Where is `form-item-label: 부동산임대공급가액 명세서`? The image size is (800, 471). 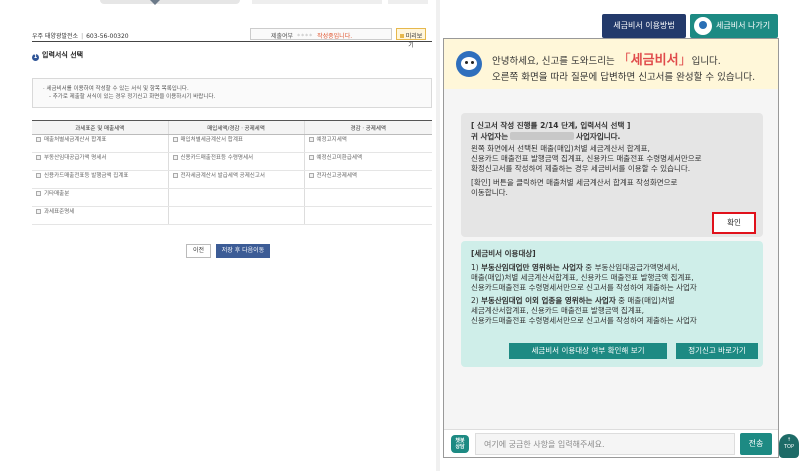
form-item-label: 부동산임대공급가액 명세서 is located at coordinates (75, 158).